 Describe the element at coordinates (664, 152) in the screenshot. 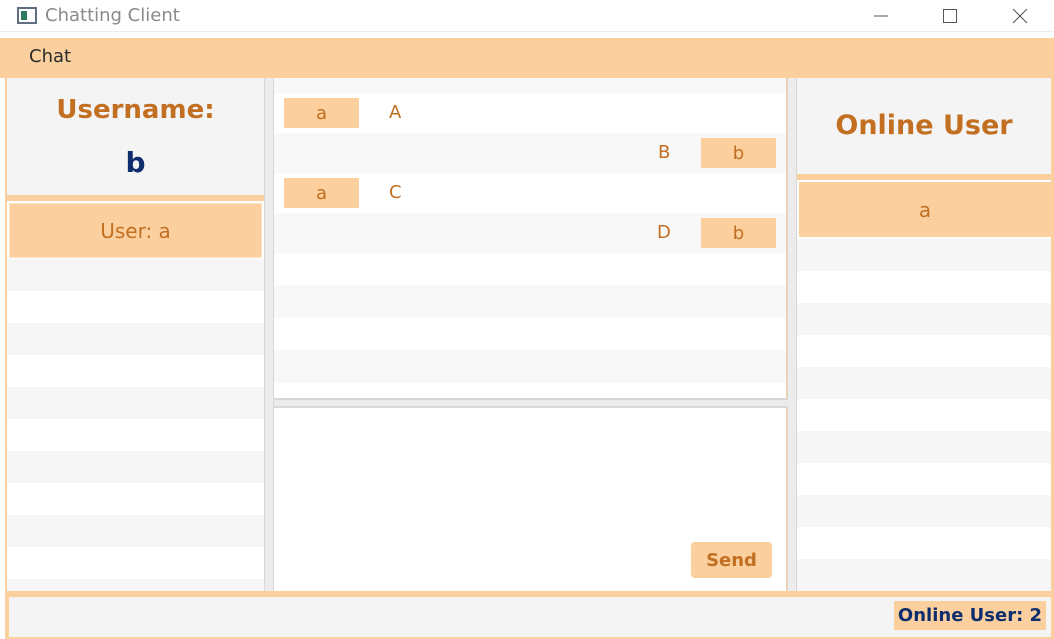

I see `message-text: B` at that location.